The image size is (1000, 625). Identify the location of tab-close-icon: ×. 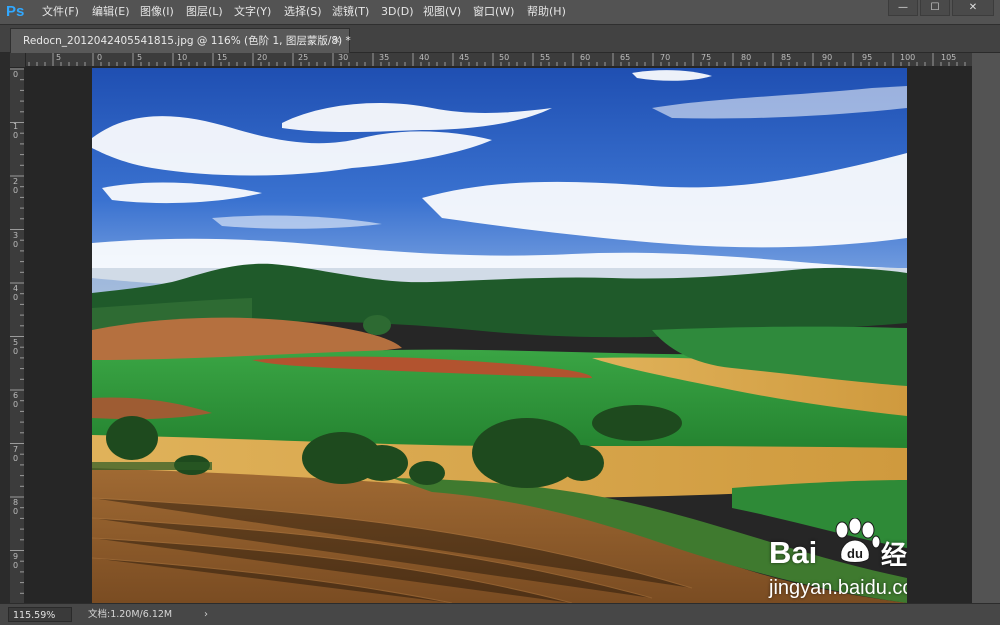
(337, 41).